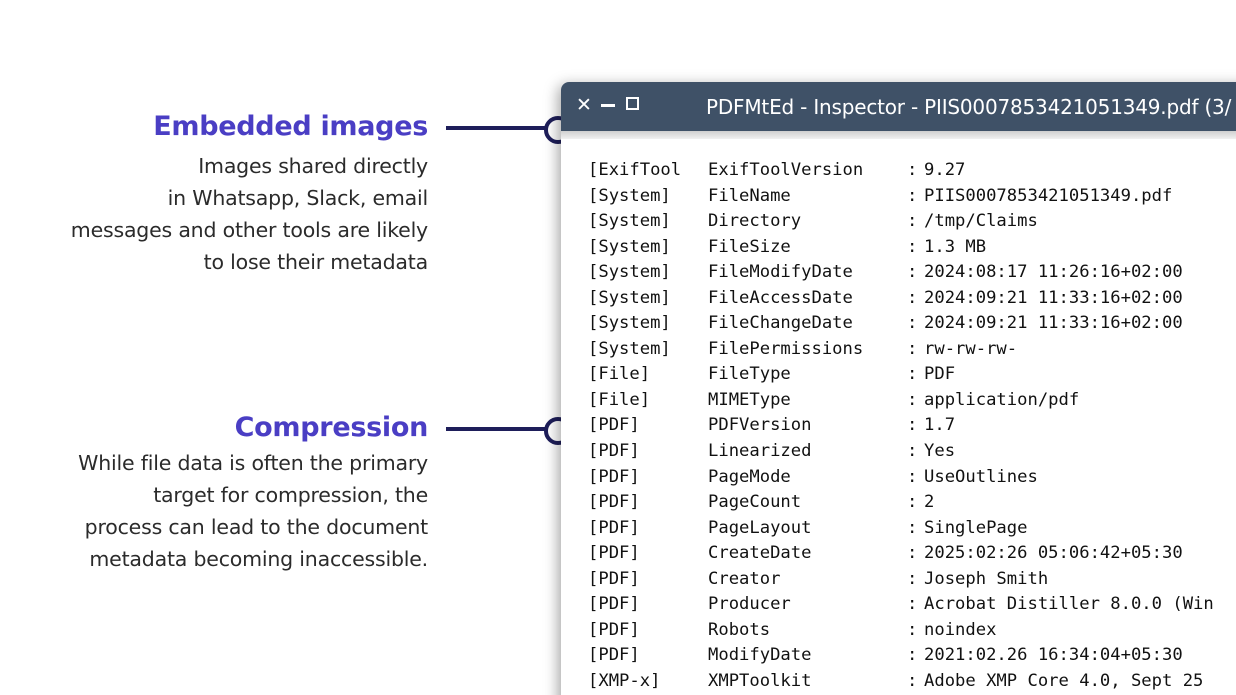 This screenshot has width=1236, height=695. I want to click on metadata-tag: Directory, so click(755, 221).